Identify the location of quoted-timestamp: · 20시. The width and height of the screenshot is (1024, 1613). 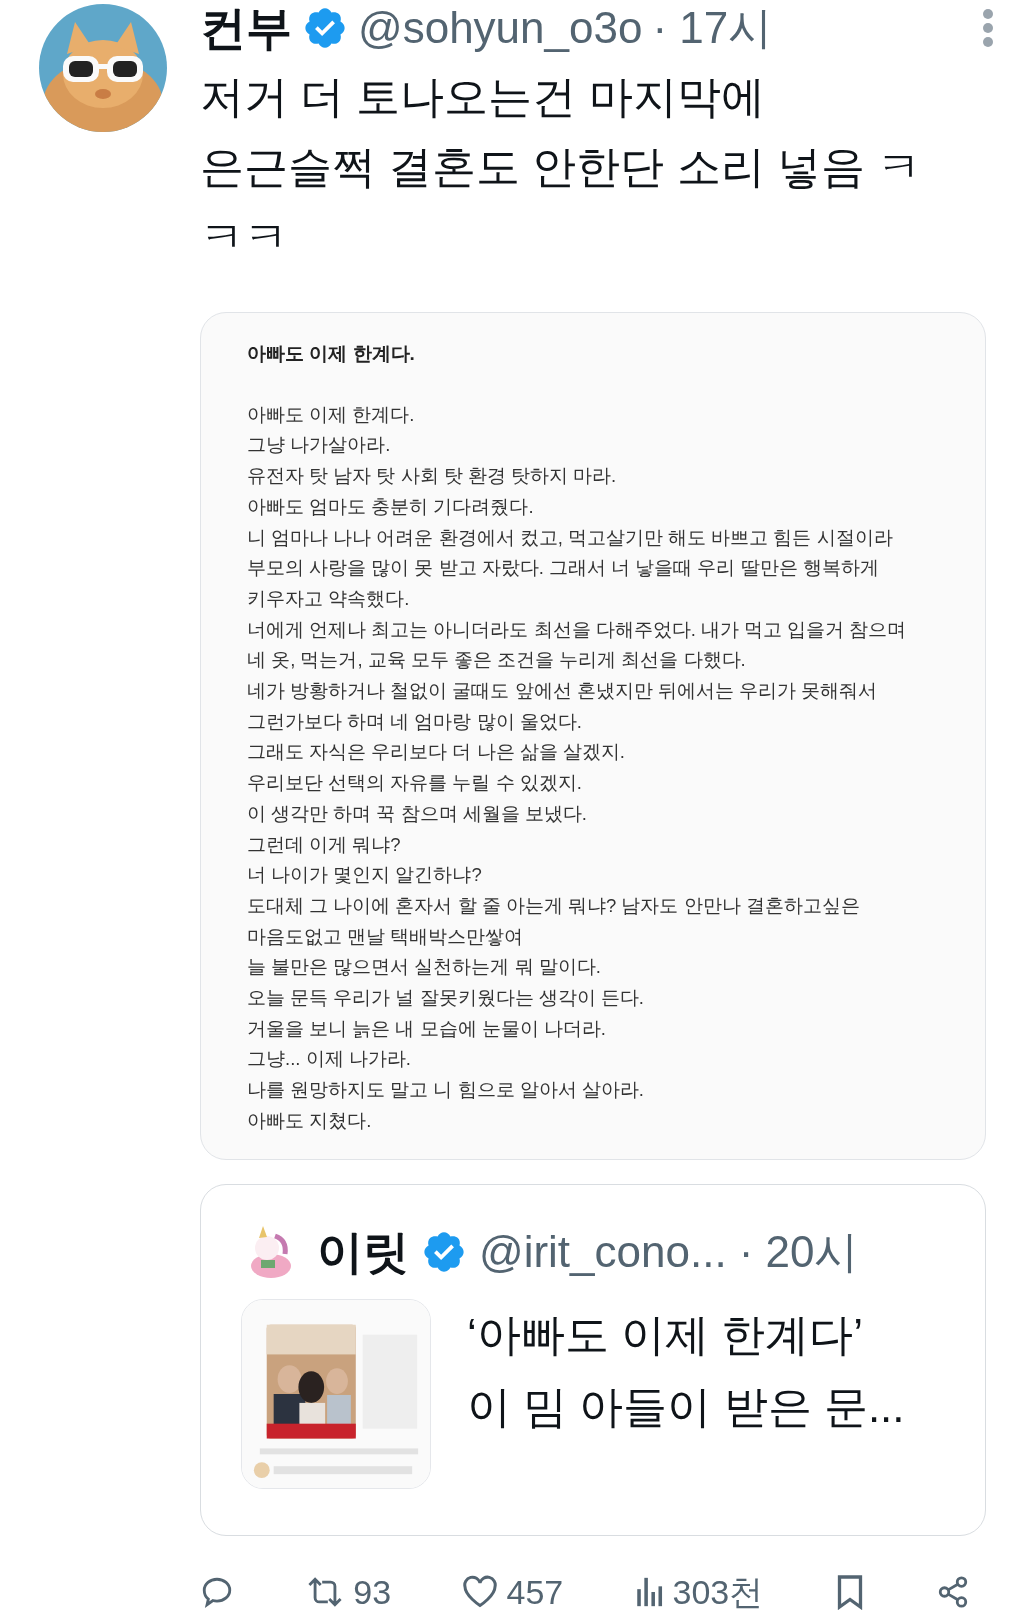
(798, 1252).